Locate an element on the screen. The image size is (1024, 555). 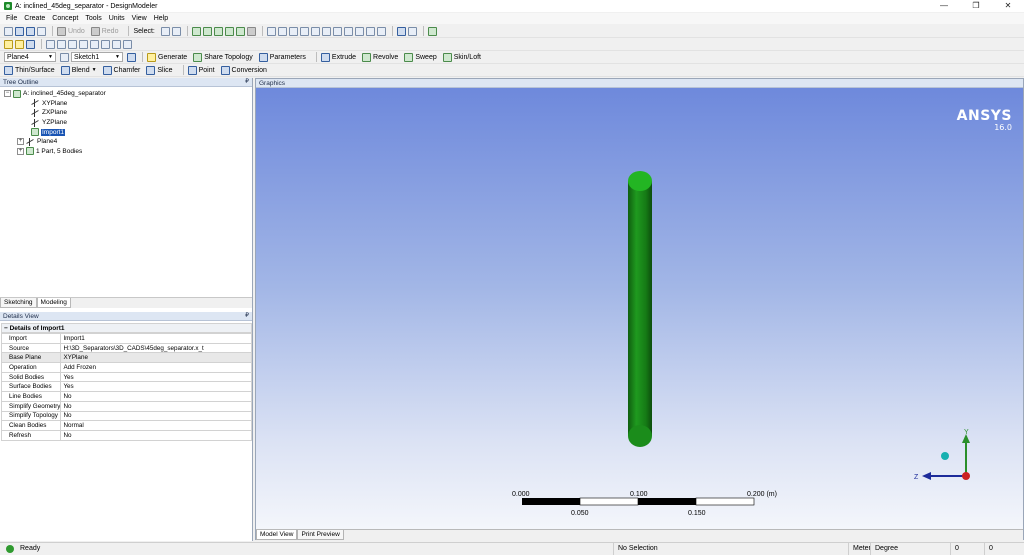
property-value: Import1 is located at coordinates (156, 338).